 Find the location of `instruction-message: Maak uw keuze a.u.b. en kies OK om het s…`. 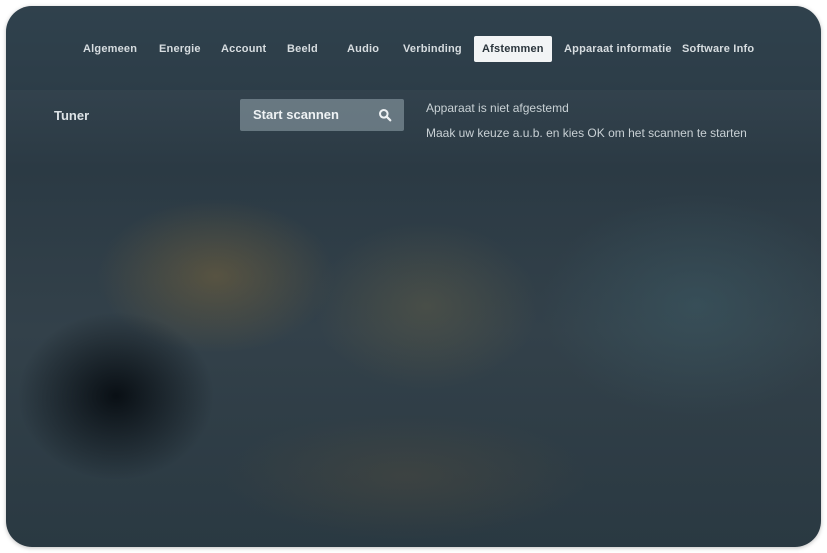

instruction-message: Maak uw keuze a.u.b. en kies OK om het s… is located at coordinates (586, 133).